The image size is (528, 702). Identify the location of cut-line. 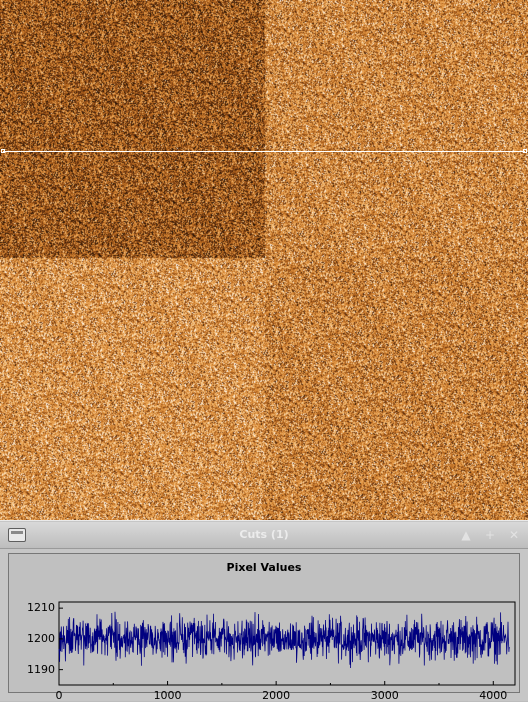
(264, 151).